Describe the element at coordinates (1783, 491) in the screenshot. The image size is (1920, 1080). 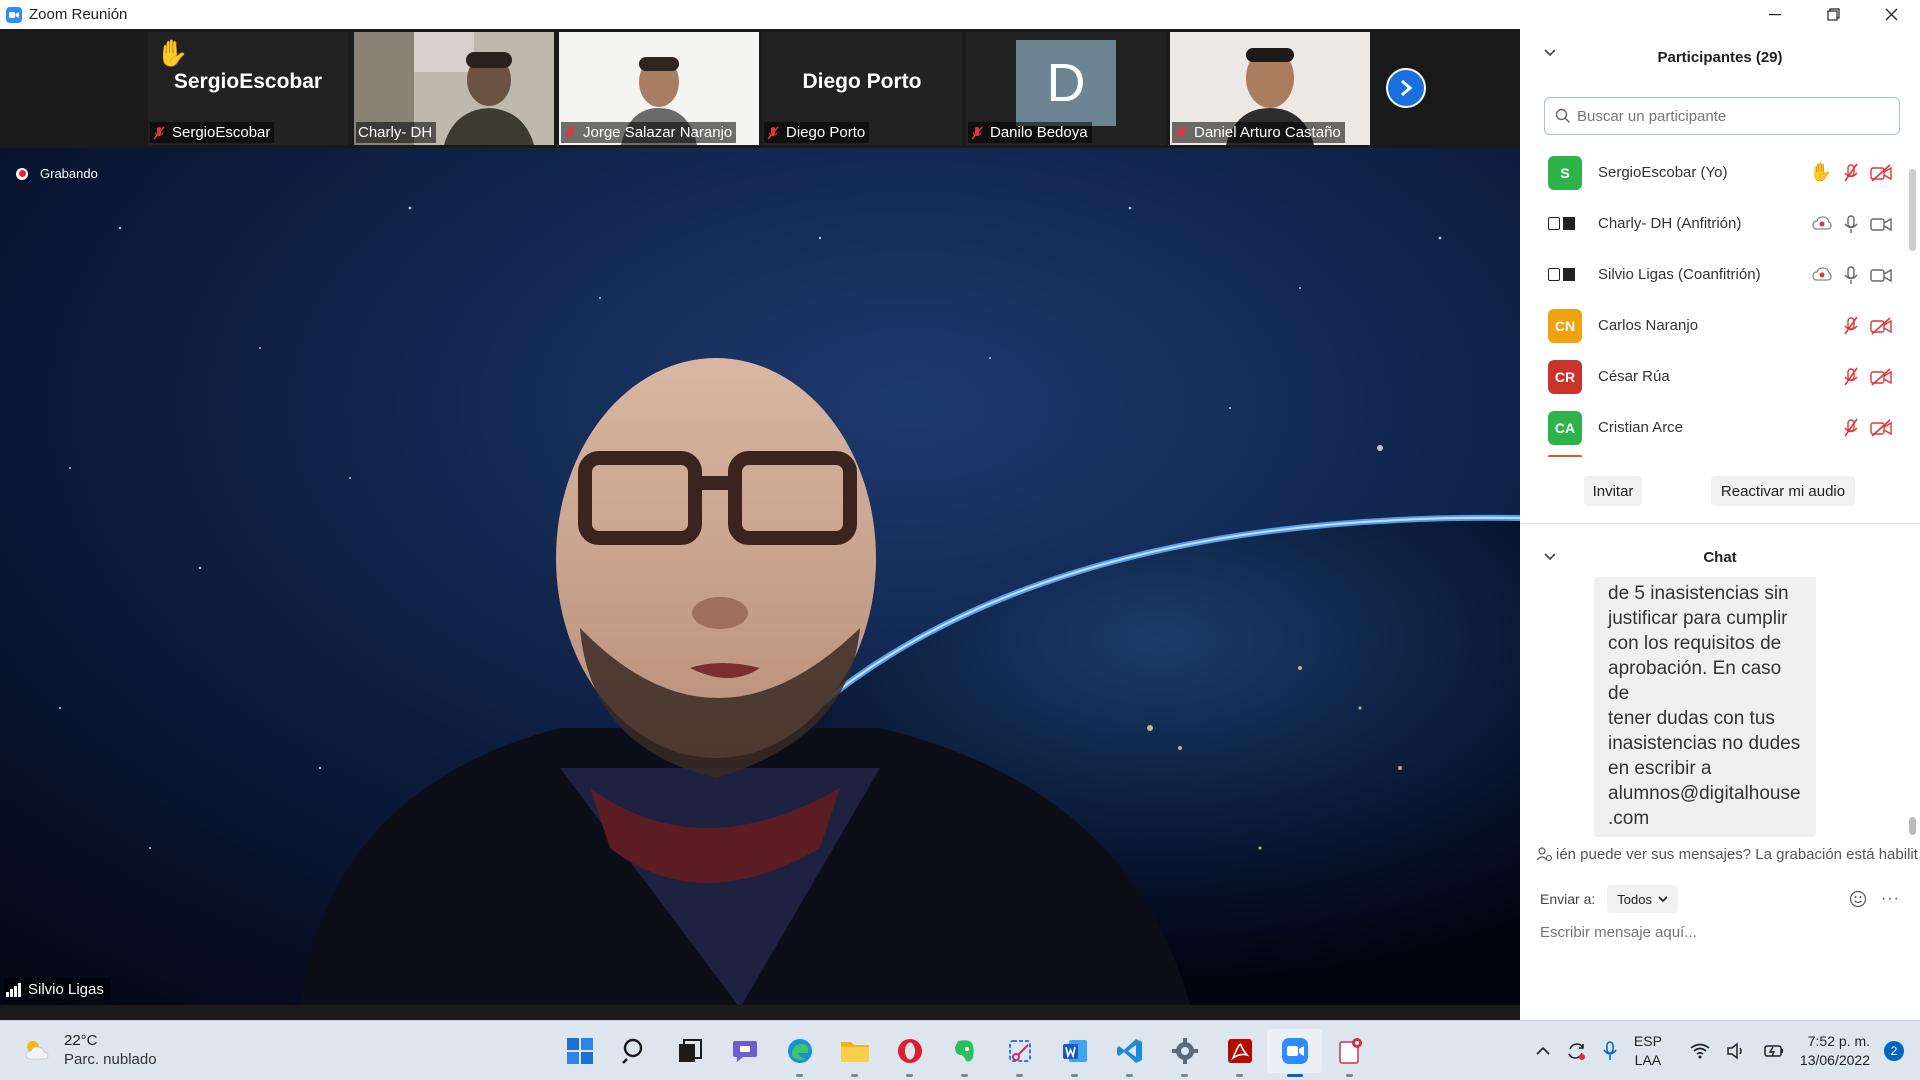
I see `unmute-button: Reactivar mi audio` at that location.